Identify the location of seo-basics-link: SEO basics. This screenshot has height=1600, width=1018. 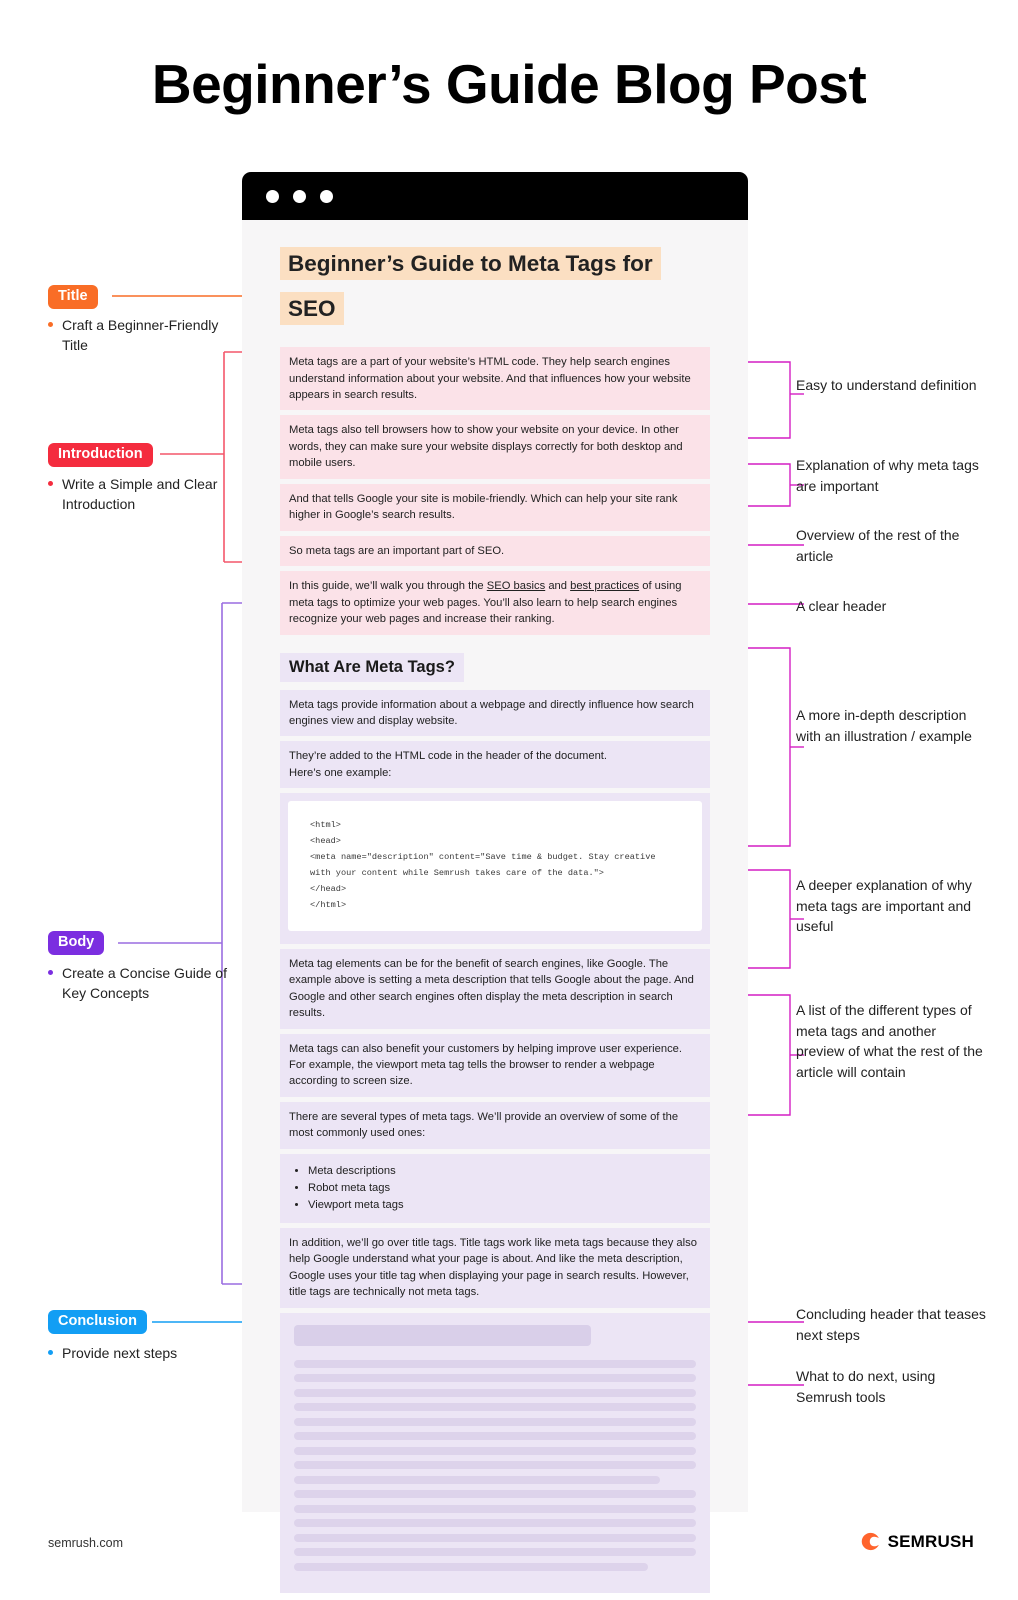
(516, 586).